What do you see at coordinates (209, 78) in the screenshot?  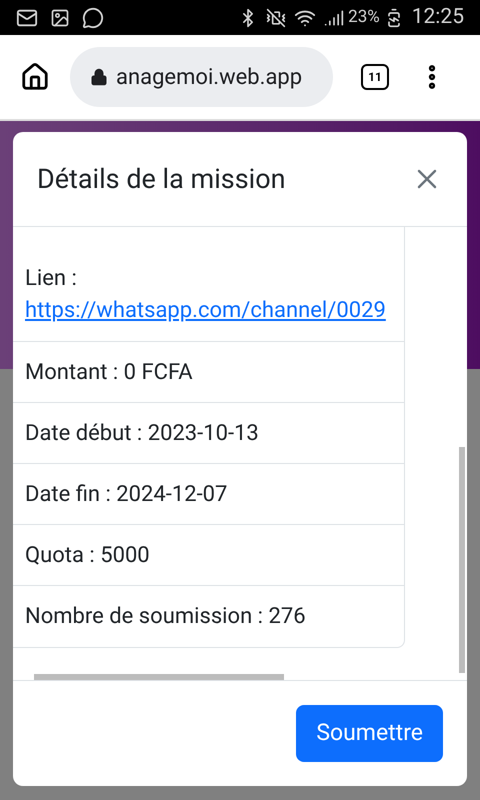 I see `url-text: anagemoi.web.app` at bounding box center [209, 78].